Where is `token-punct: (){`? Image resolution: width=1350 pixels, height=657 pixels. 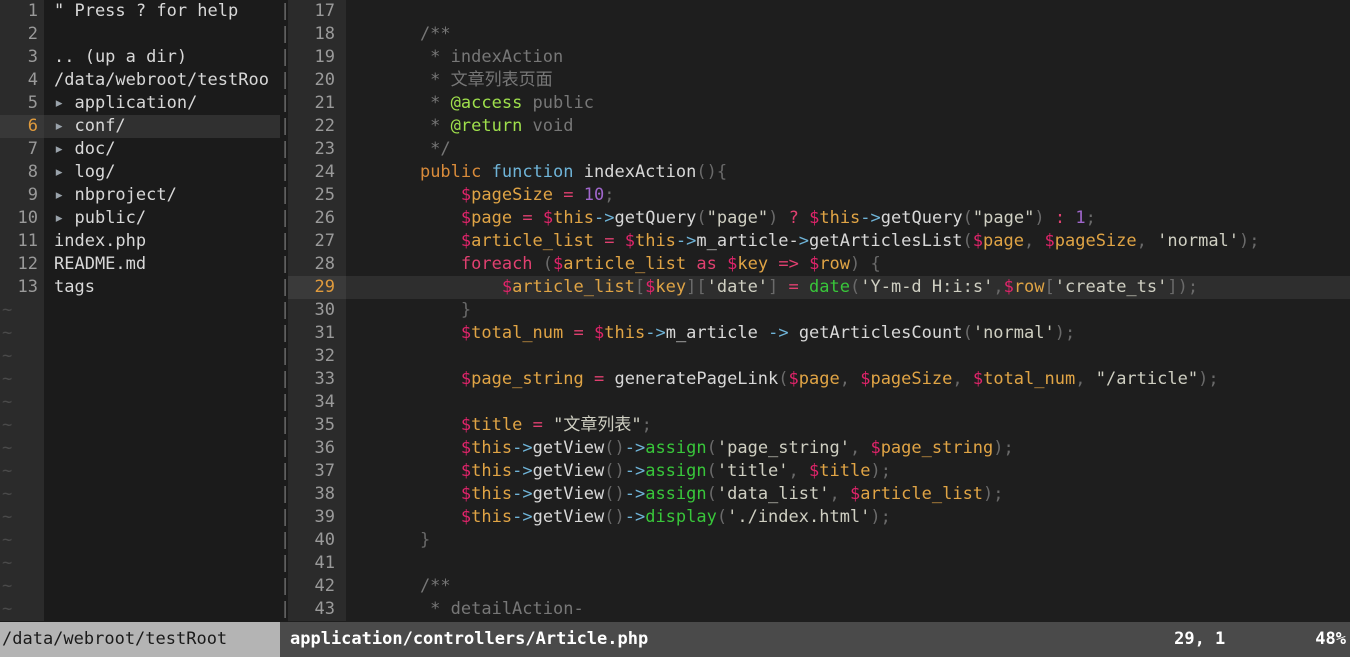
token-punct: (){ is located at coordinates (712, 172).